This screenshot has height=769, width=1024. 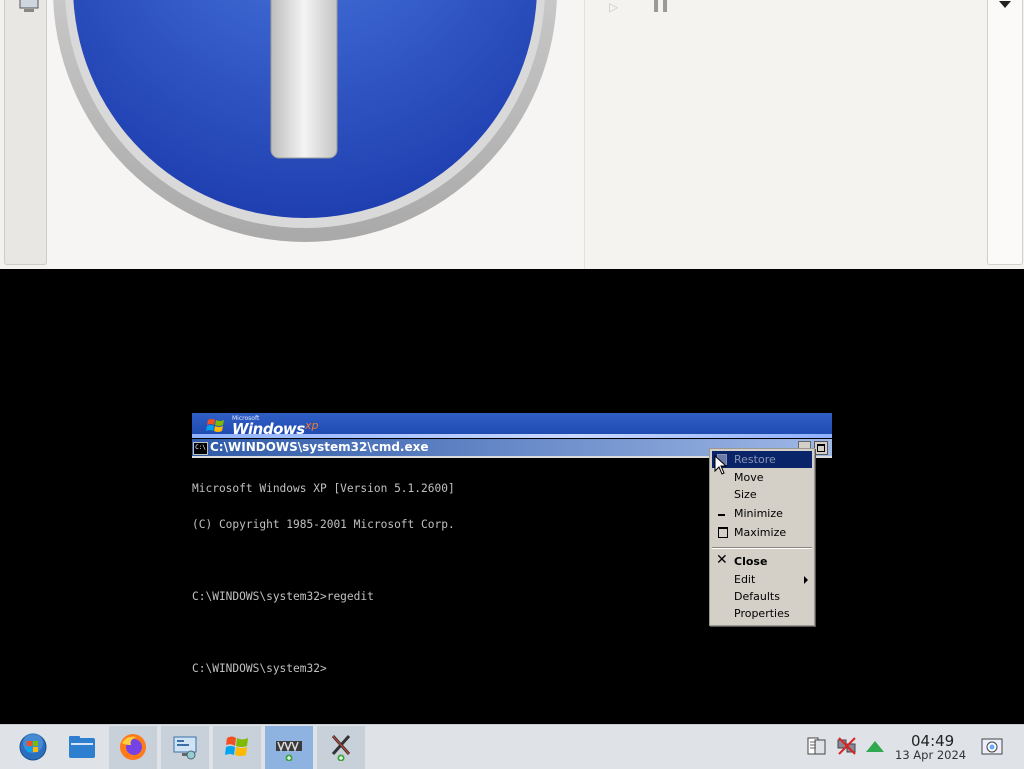 I want to click on screenshot-icon, so click(x=992, y=746).